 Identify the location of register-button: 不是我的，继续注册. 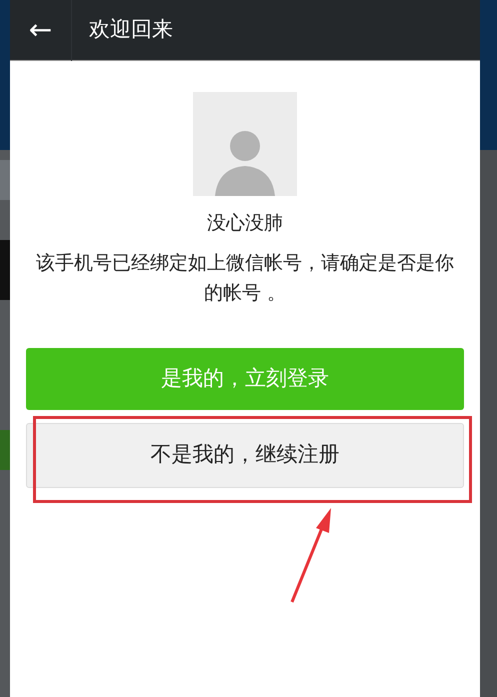
(245, 455).